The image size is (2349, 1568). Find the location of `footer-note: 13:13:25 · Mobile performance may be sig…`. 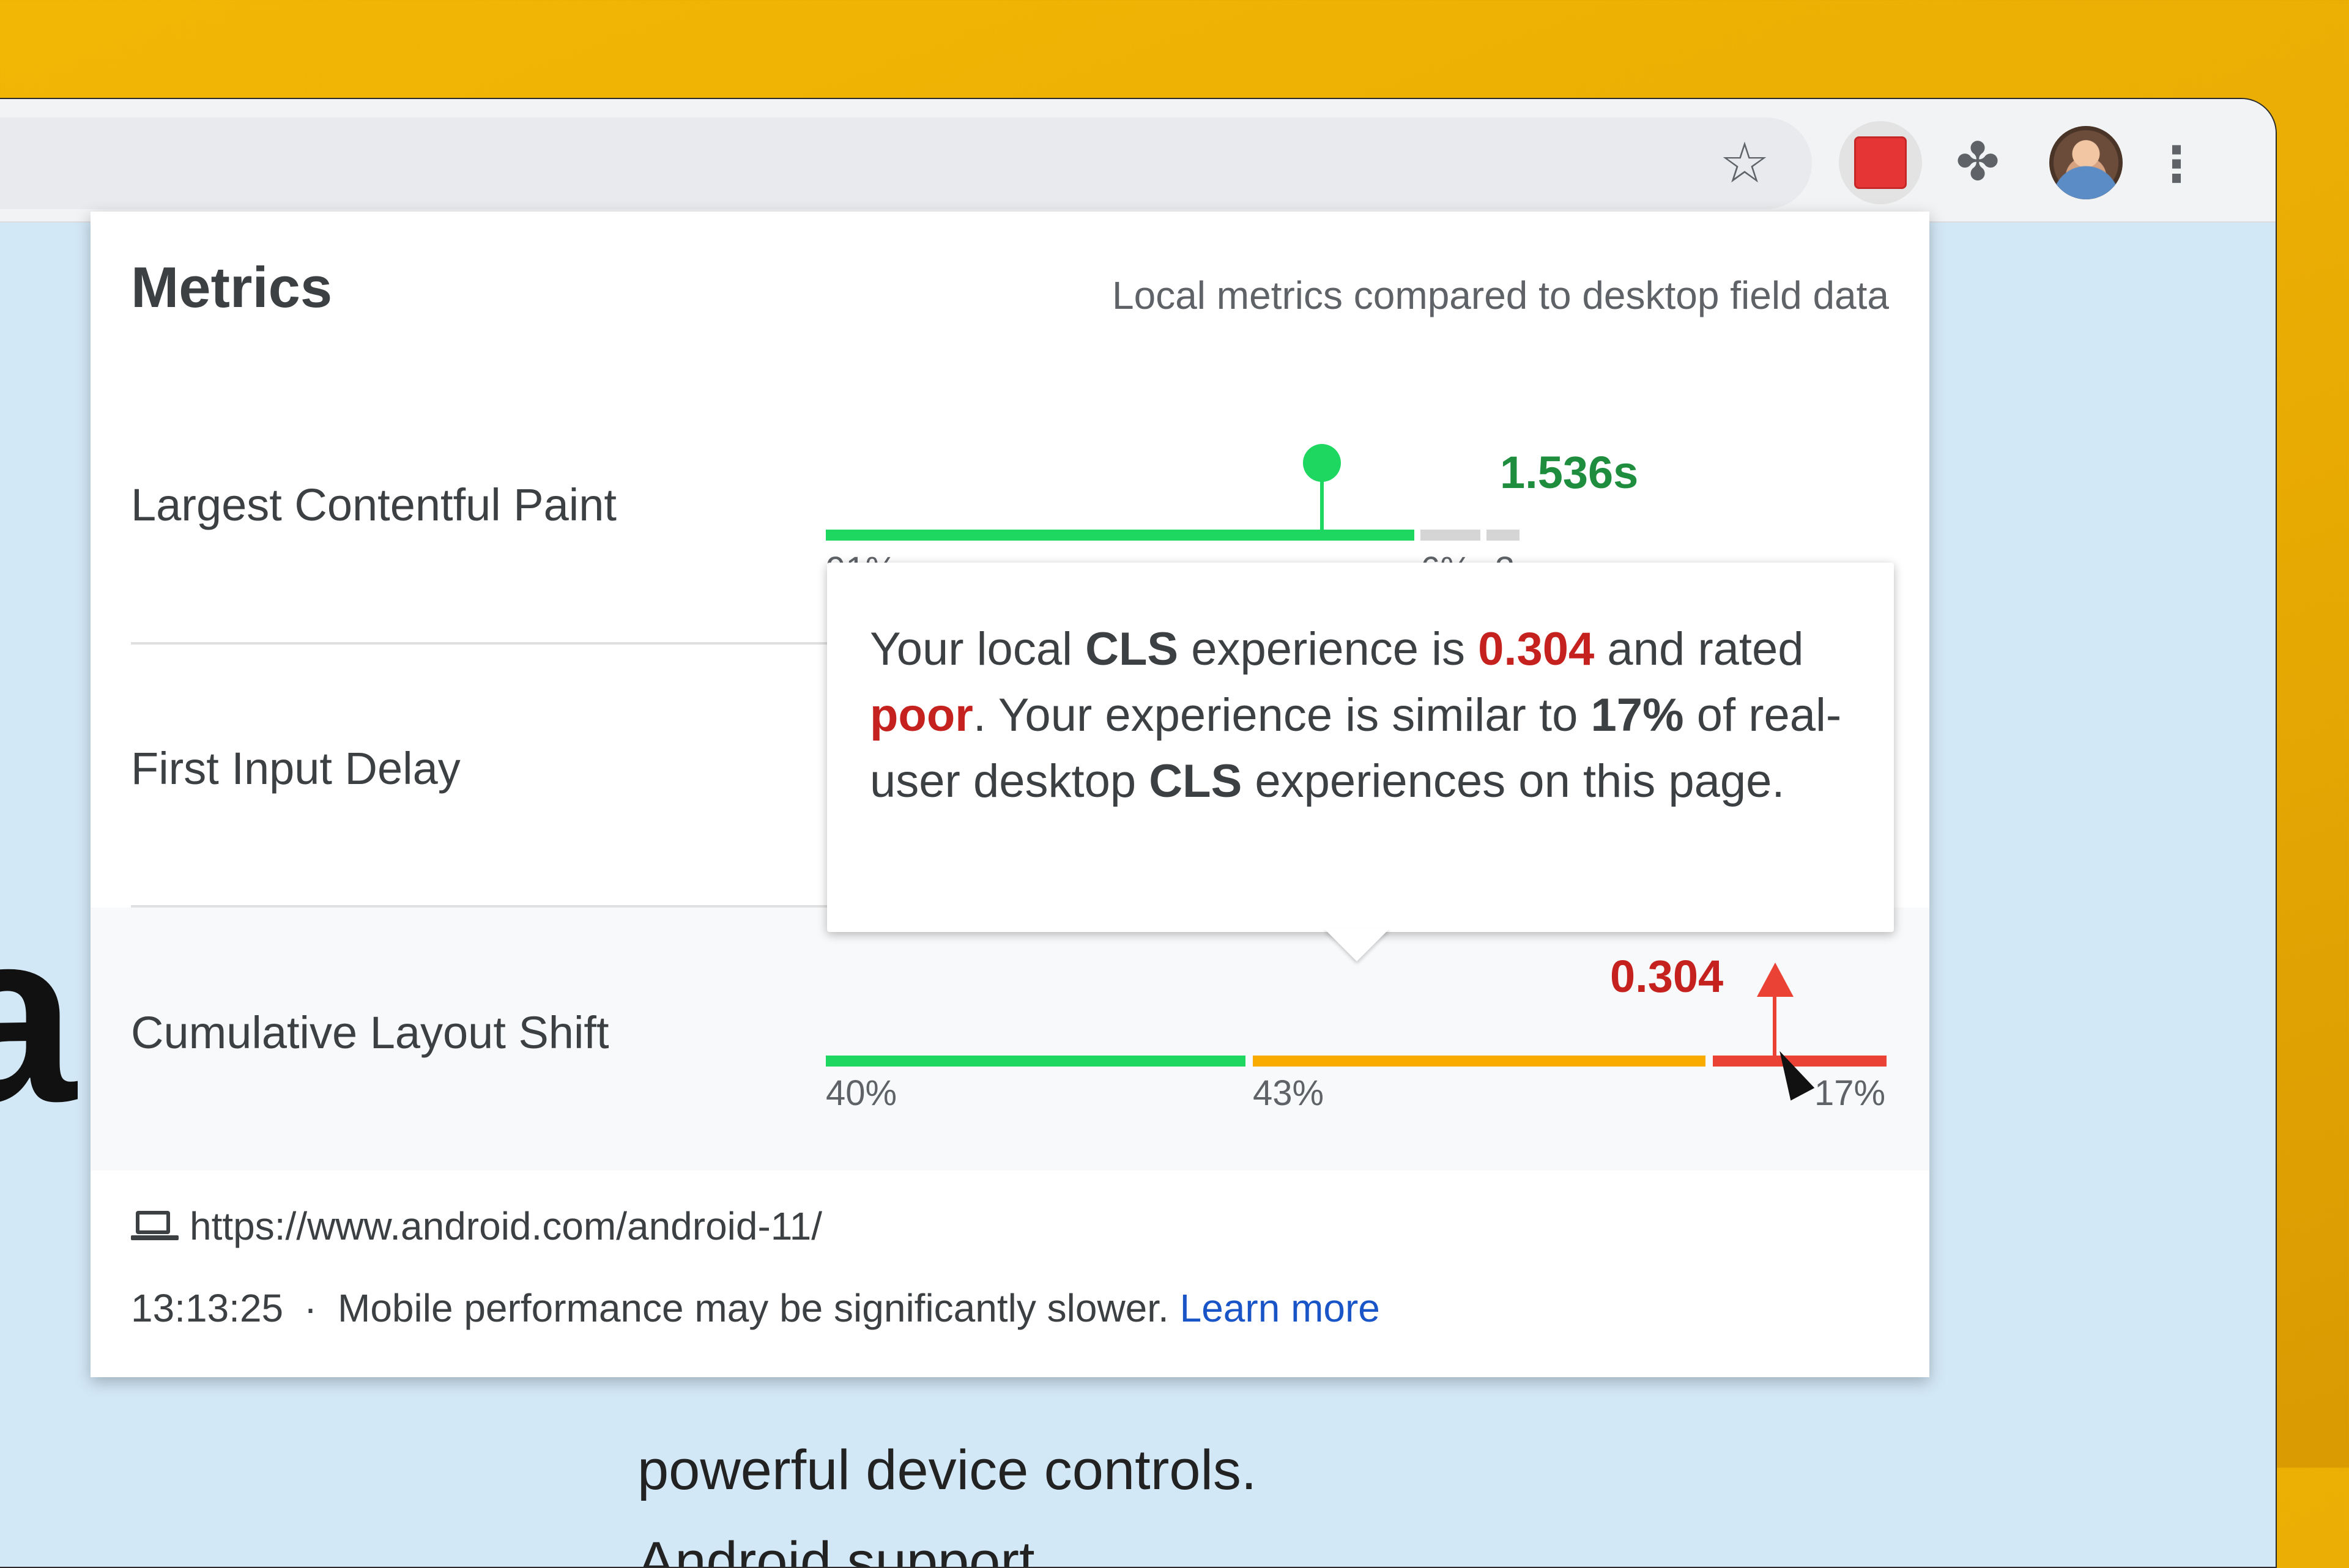

footer-note: 13:13:25 · Mobile performance may be sig… is located at coordinates (755, 1308).